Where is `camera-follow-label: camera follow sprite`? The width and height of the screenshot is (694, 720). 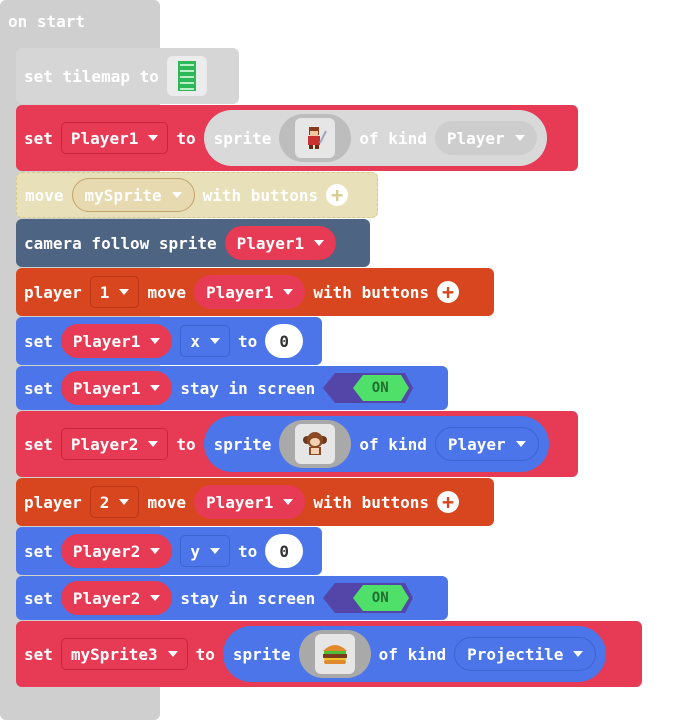
camera-follow-label: camera follow sprite is located at coordinates (120, 243).